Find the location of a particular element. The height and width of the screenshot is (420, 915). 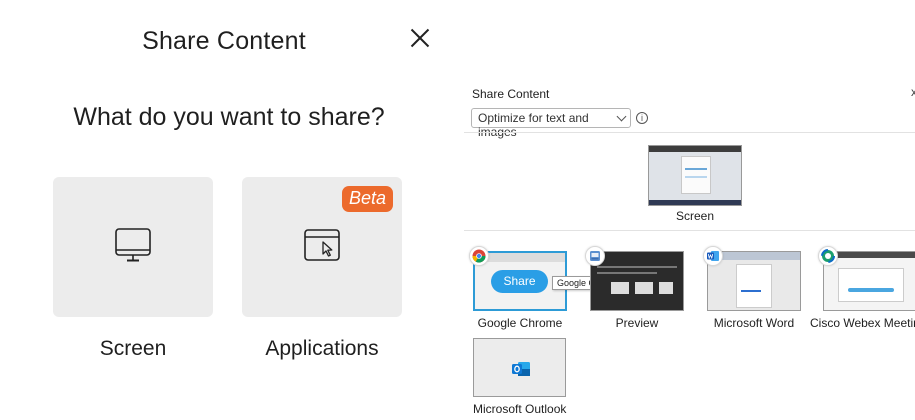

share-question: What do you want to share? is located at coordinates (229, 117).